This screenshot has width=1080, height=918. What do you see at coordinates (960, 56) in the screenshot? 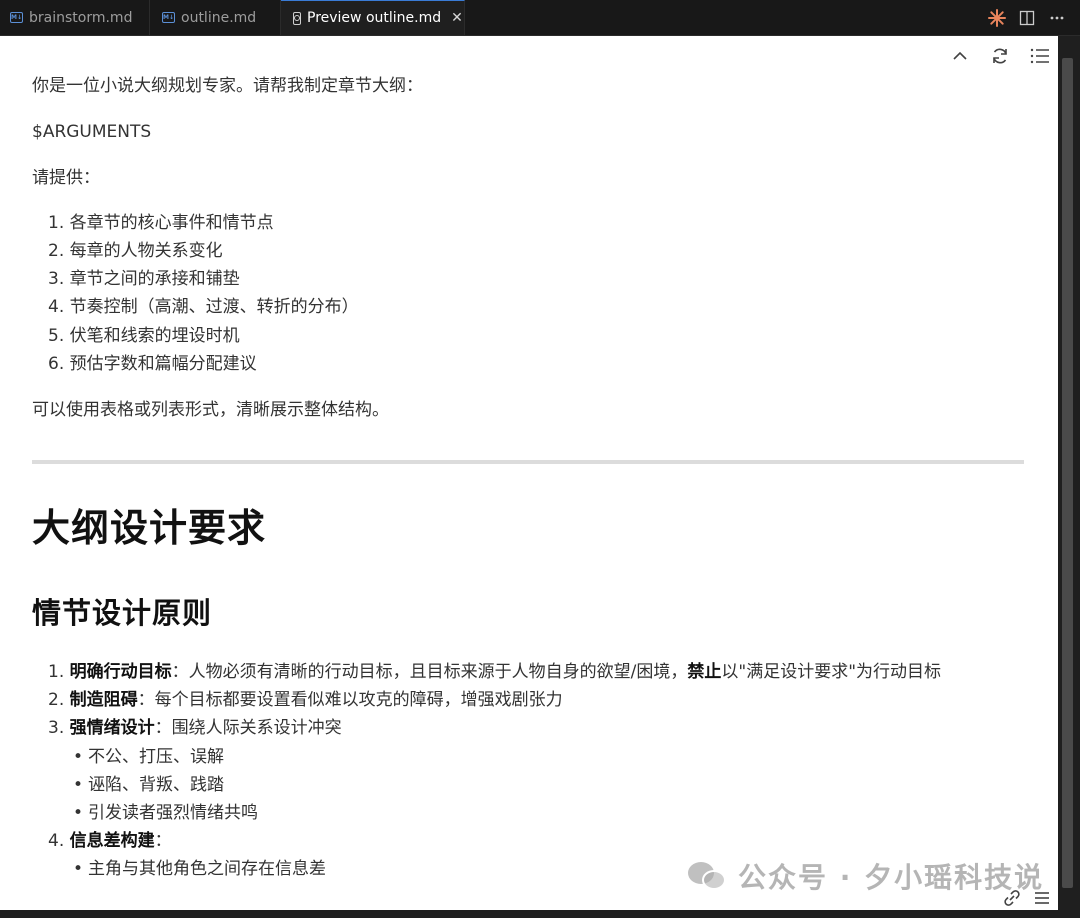
I see `chevron-up-icon` at bounding box center [960, 56].